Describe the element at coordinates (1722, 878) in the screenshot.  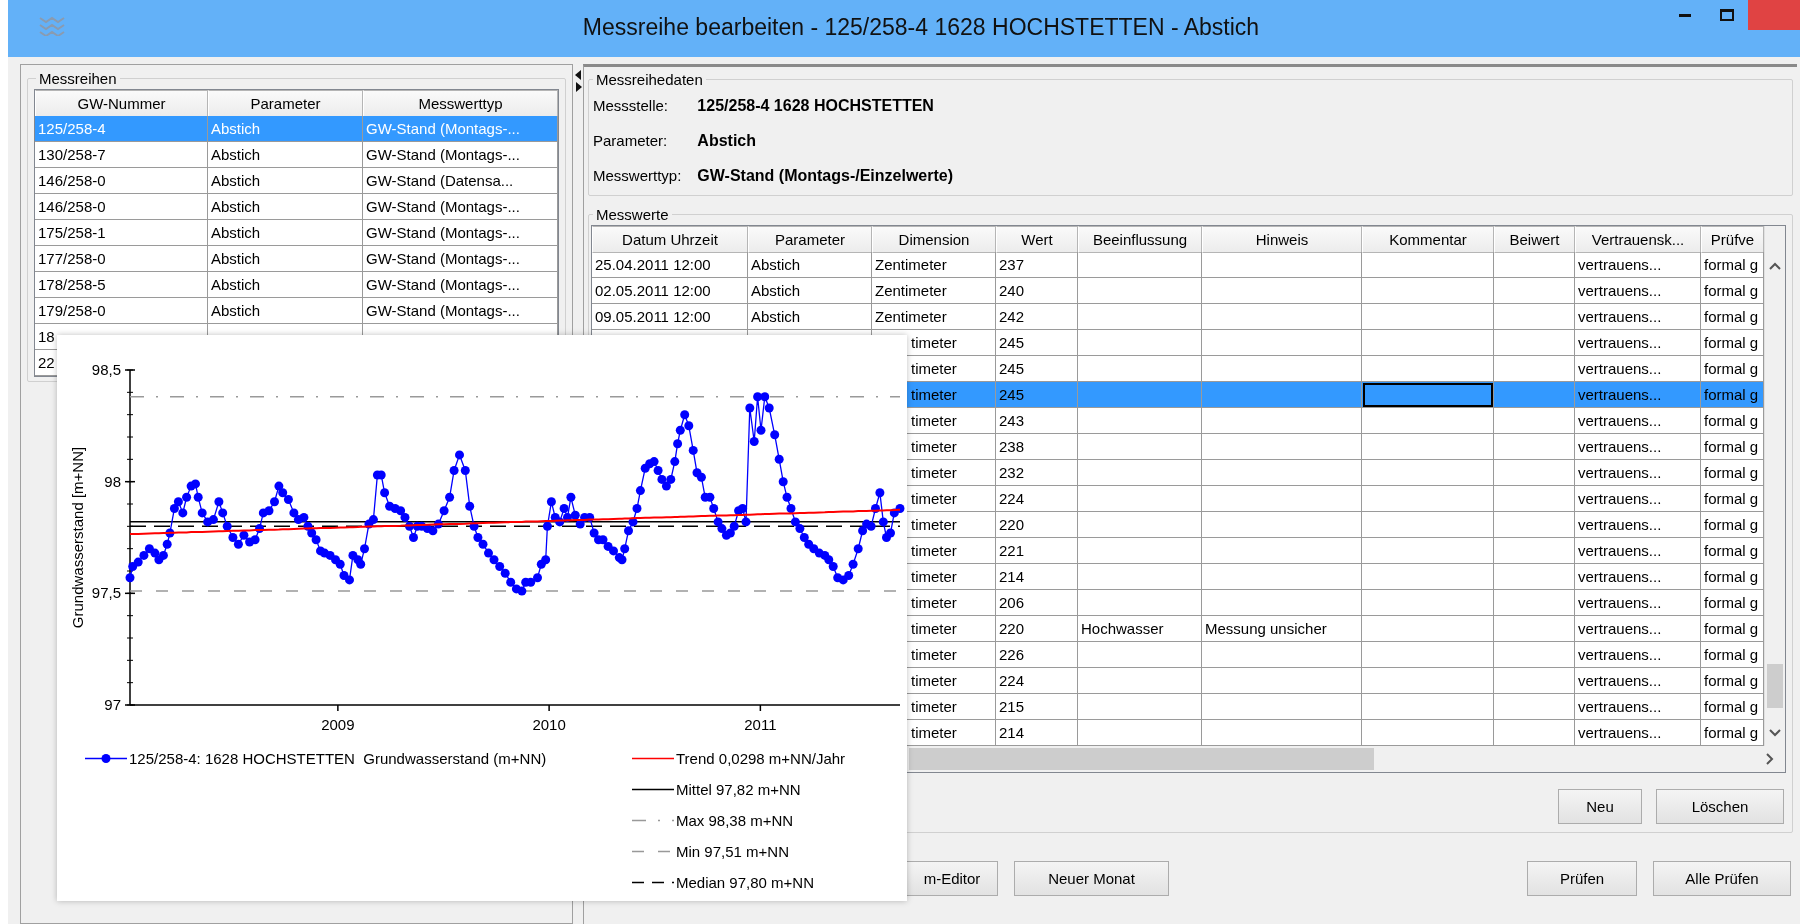
I see `action-button: Alle Prüfen` at that location.